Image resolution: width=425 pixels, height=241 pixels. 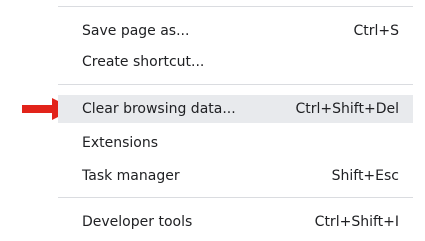 What do you see at coordinates (235, 31) in the screenshot?
I see `menu-item-save-page-as: Save page as... Ctrl+S` at bounding box center [235, 31].